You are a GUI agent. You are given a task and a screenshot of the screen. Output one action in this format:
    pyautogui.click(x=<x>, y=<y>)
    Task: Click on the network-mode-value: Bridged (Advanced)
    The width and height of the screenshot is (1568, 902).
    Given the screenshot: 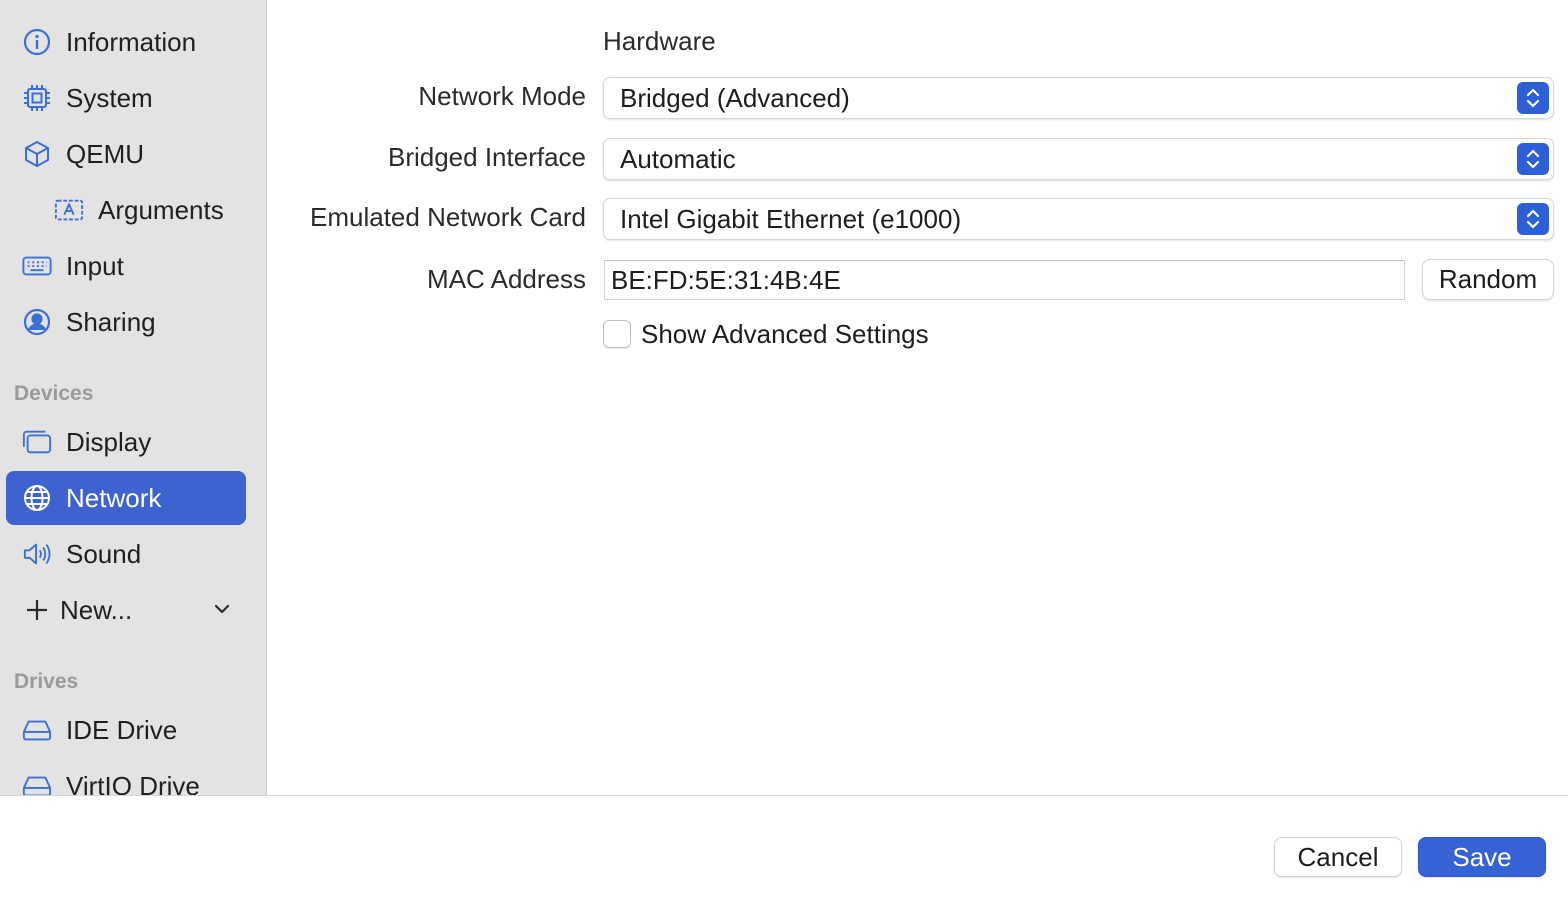 What is the action you would take?
    pyautogui.click(x=735, y=98)
    